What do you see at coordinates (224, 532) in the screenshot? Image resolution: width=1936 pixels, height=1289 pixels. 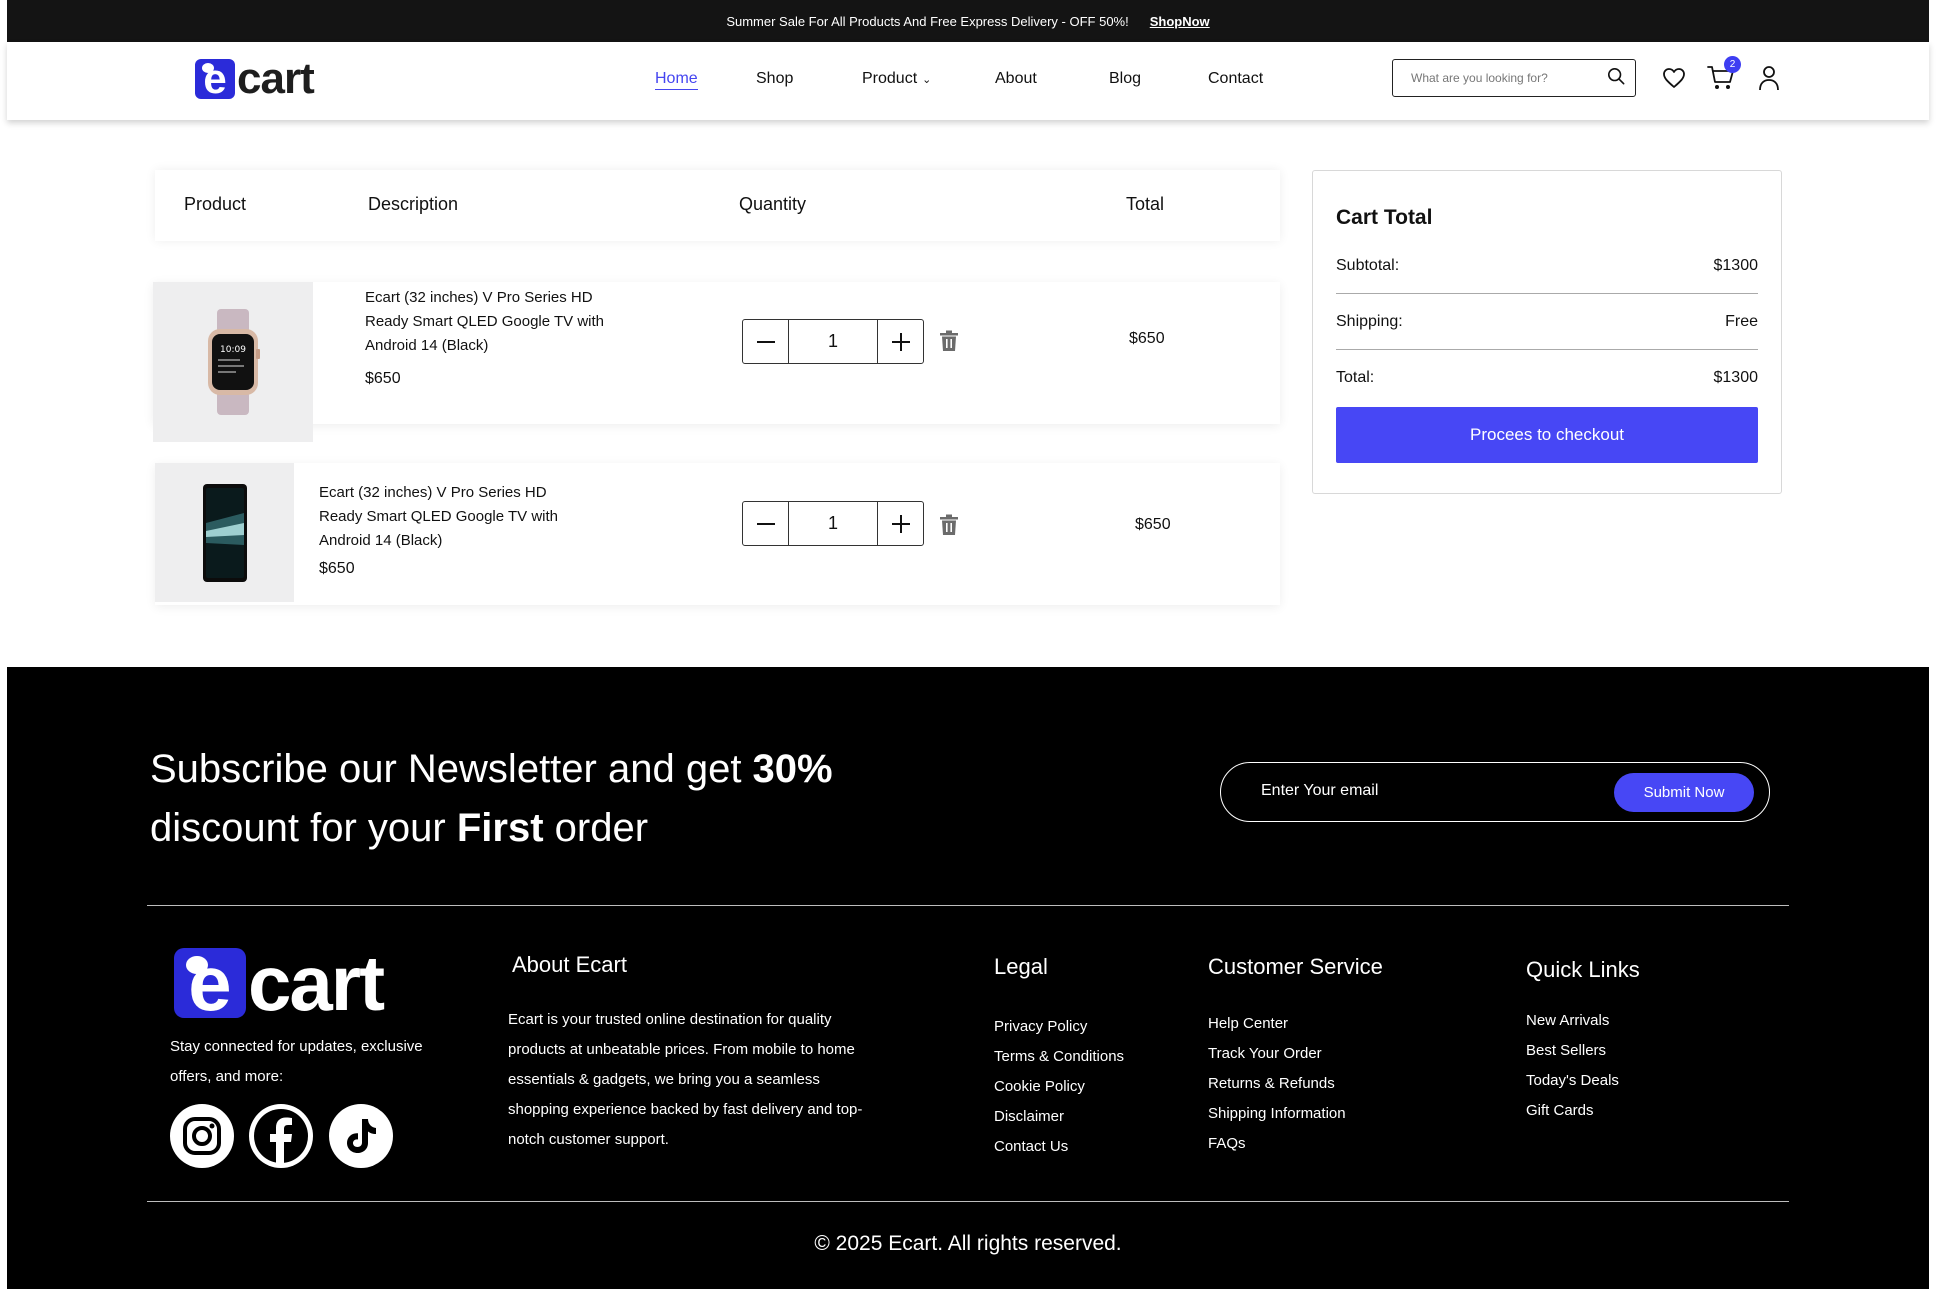 I see `product-image-smartphone` at bounding box center [224, 532].